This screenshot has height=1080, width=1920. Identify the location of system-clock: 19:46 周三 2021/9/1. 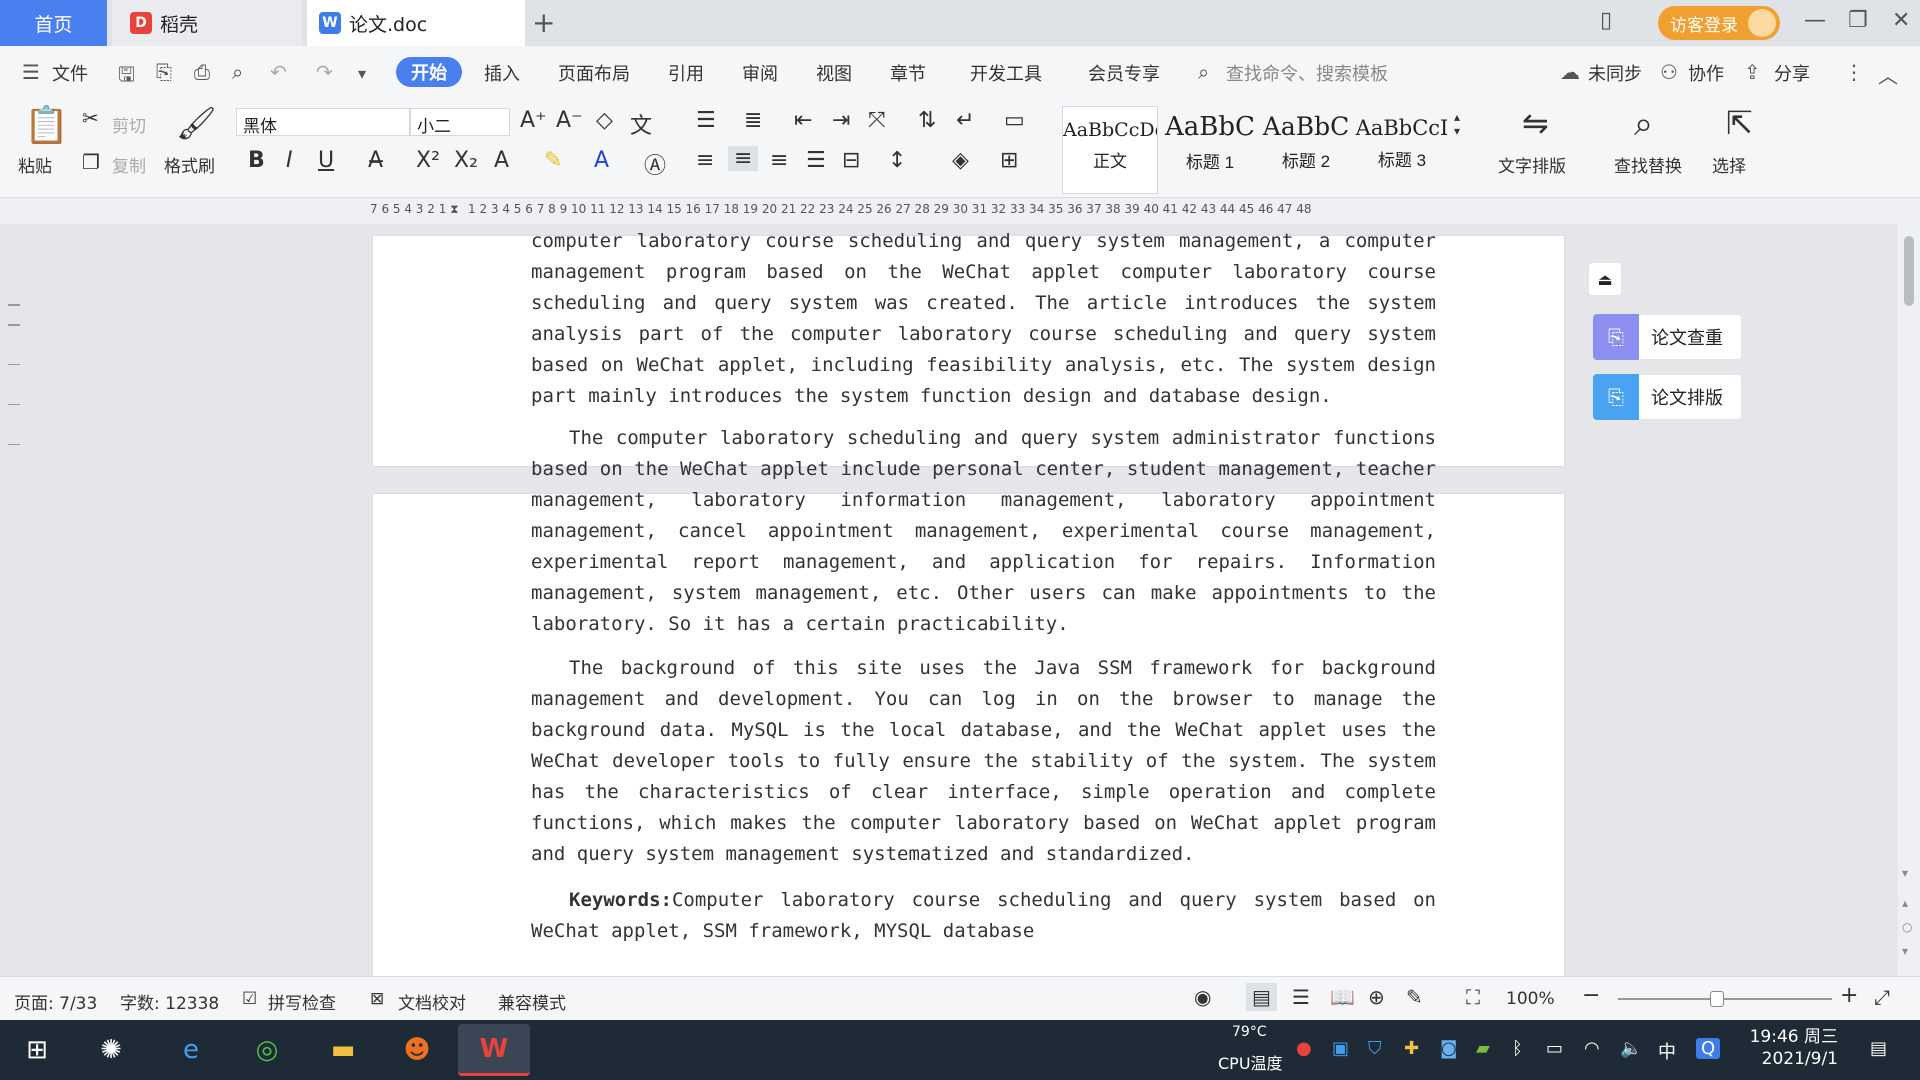
(1788, 1048).